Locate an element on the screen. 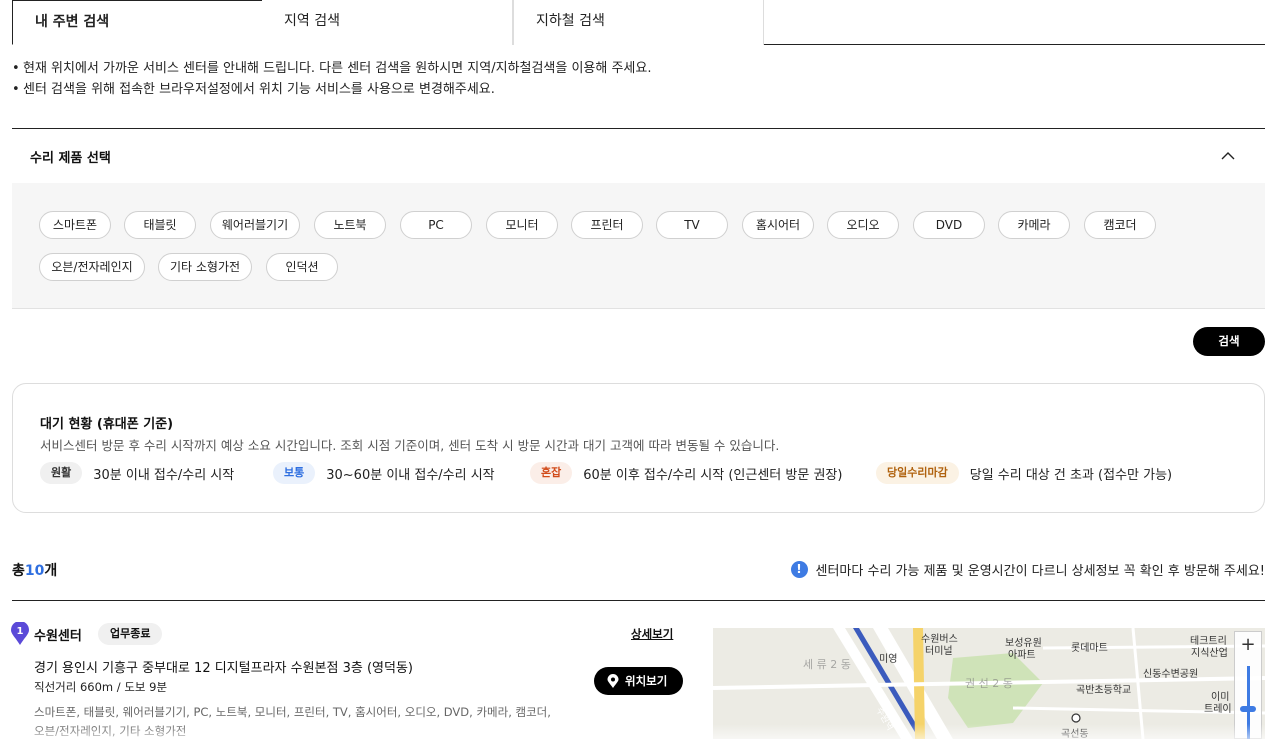  legend-item-closed: 당일수리마감 당일 수리 대상 건 초과 (접수만 가능) is located at coordinates (1024, 473).